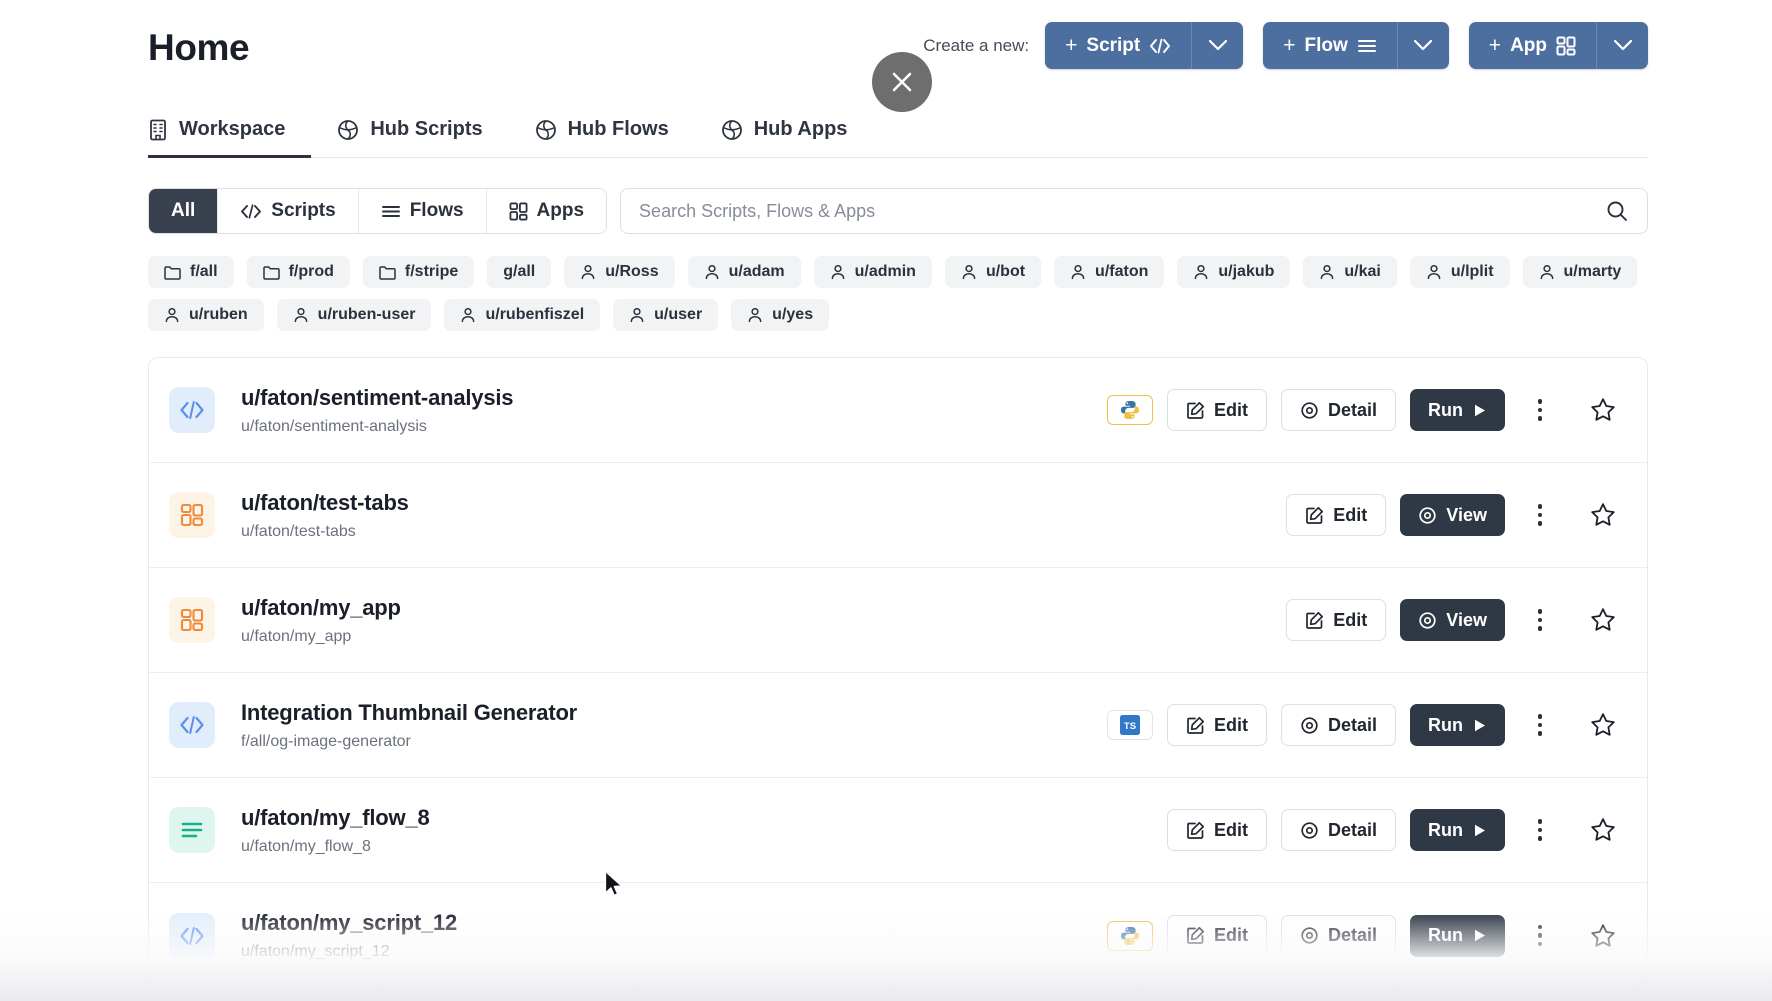 The image size is (1772, 1001). What do you see at coordinates (377, 397) in the screenshot?
I see `list-item-title: u/faton/sentiment-analysis` at bounding box center [377, 397].